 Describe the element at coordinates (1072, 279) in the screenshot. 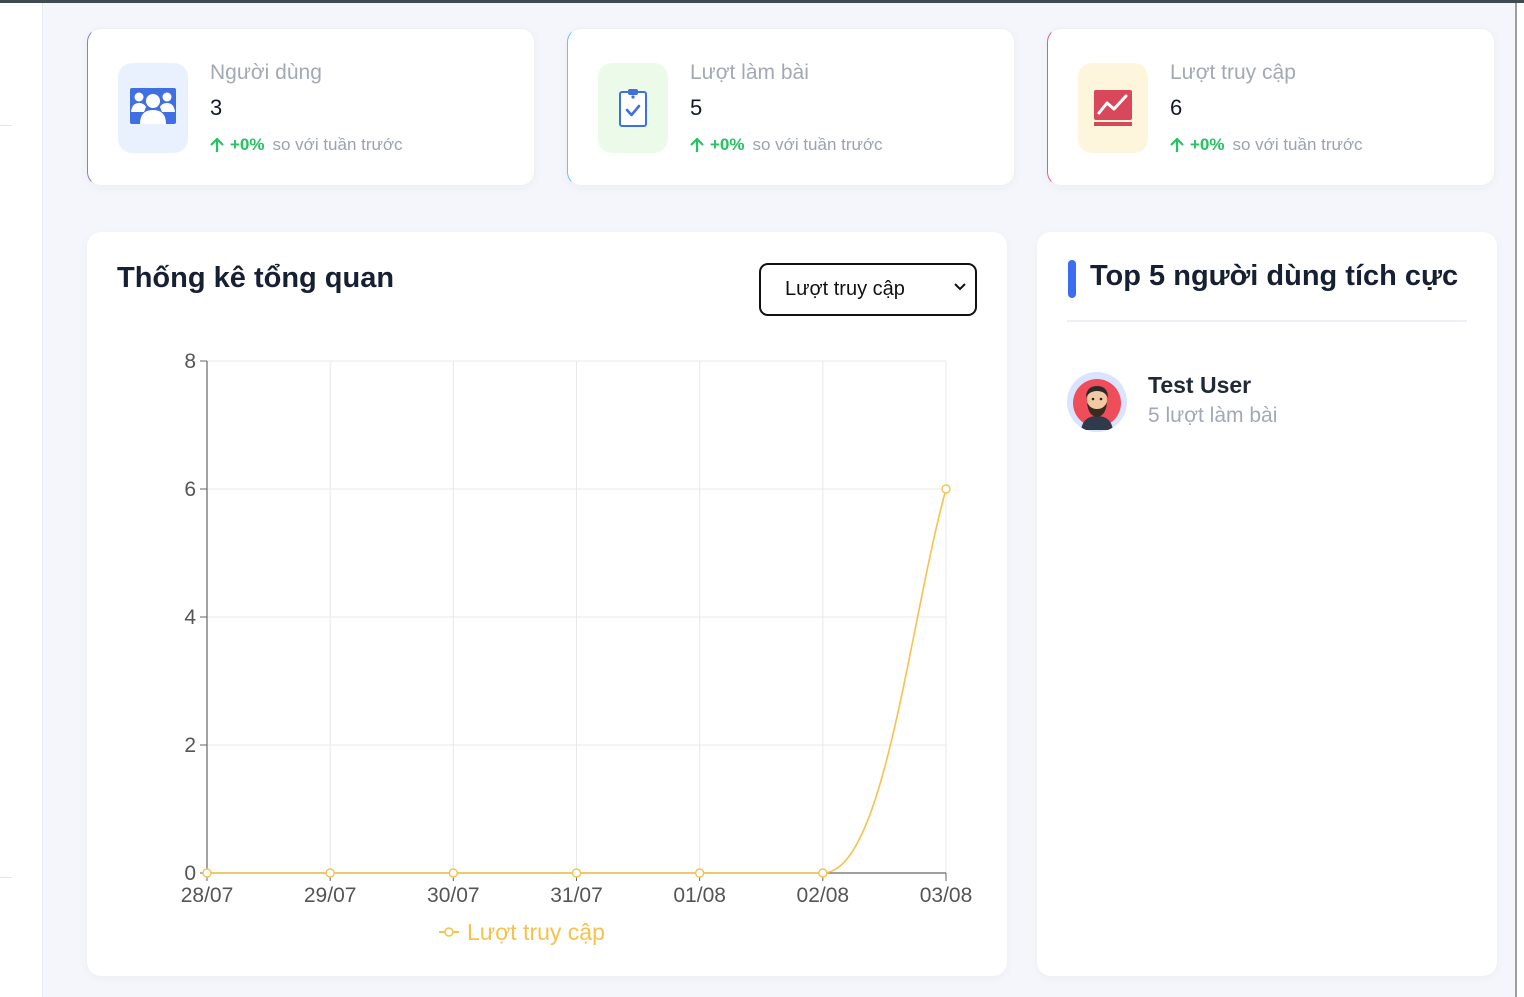

I see `title-accent-bar` at that location.